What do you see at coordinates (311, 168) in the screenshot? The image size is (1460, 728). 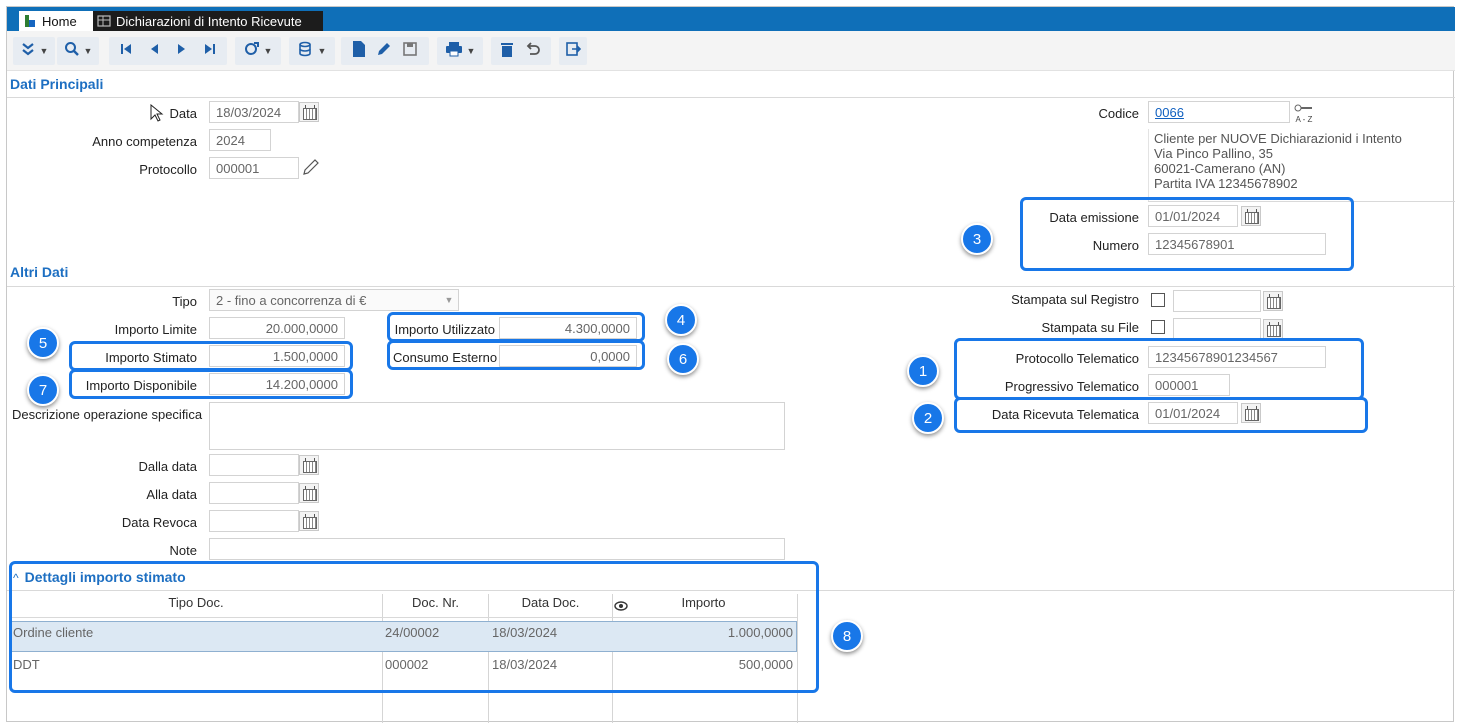 I see `pencil-icon` at bounding box center [311, 168].